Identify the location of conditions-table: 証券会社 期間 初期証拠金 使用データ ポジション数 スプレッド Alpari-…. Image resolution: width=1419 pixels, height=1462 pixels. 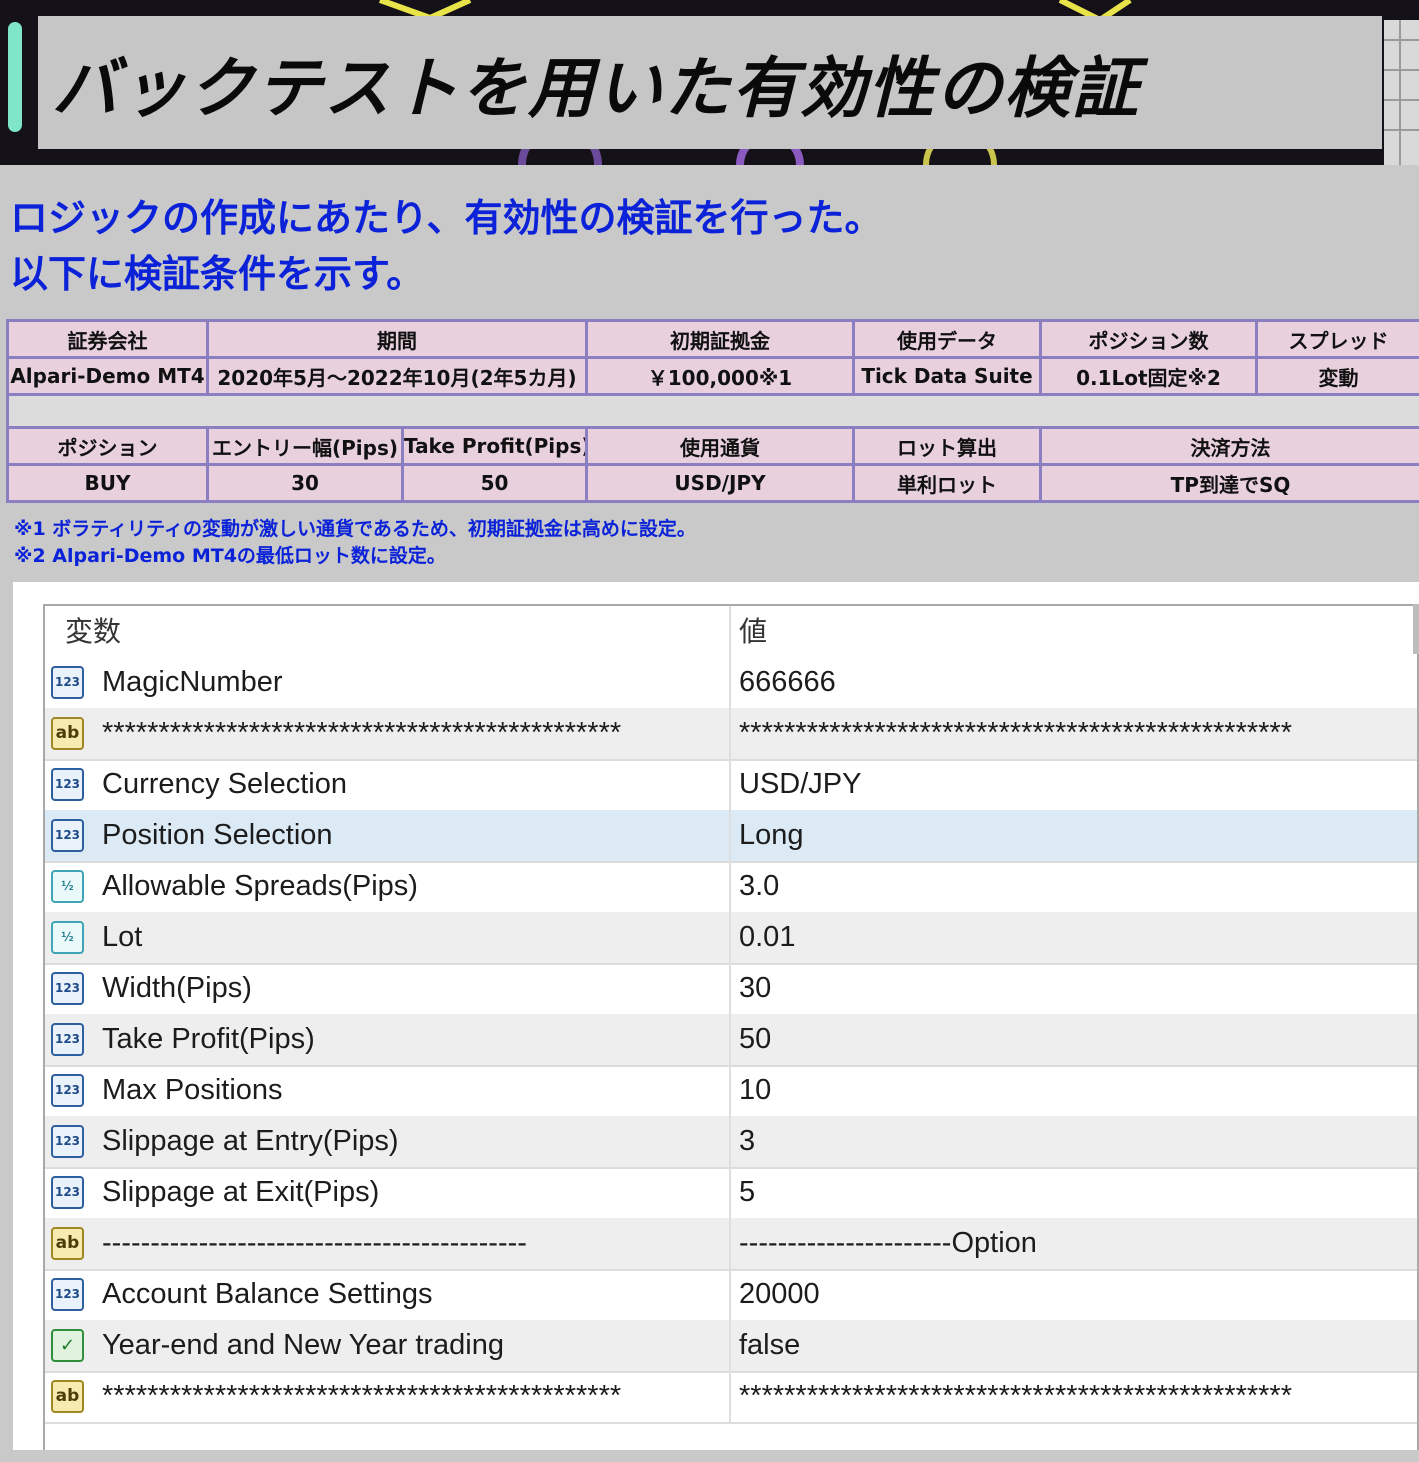
(712, 411).